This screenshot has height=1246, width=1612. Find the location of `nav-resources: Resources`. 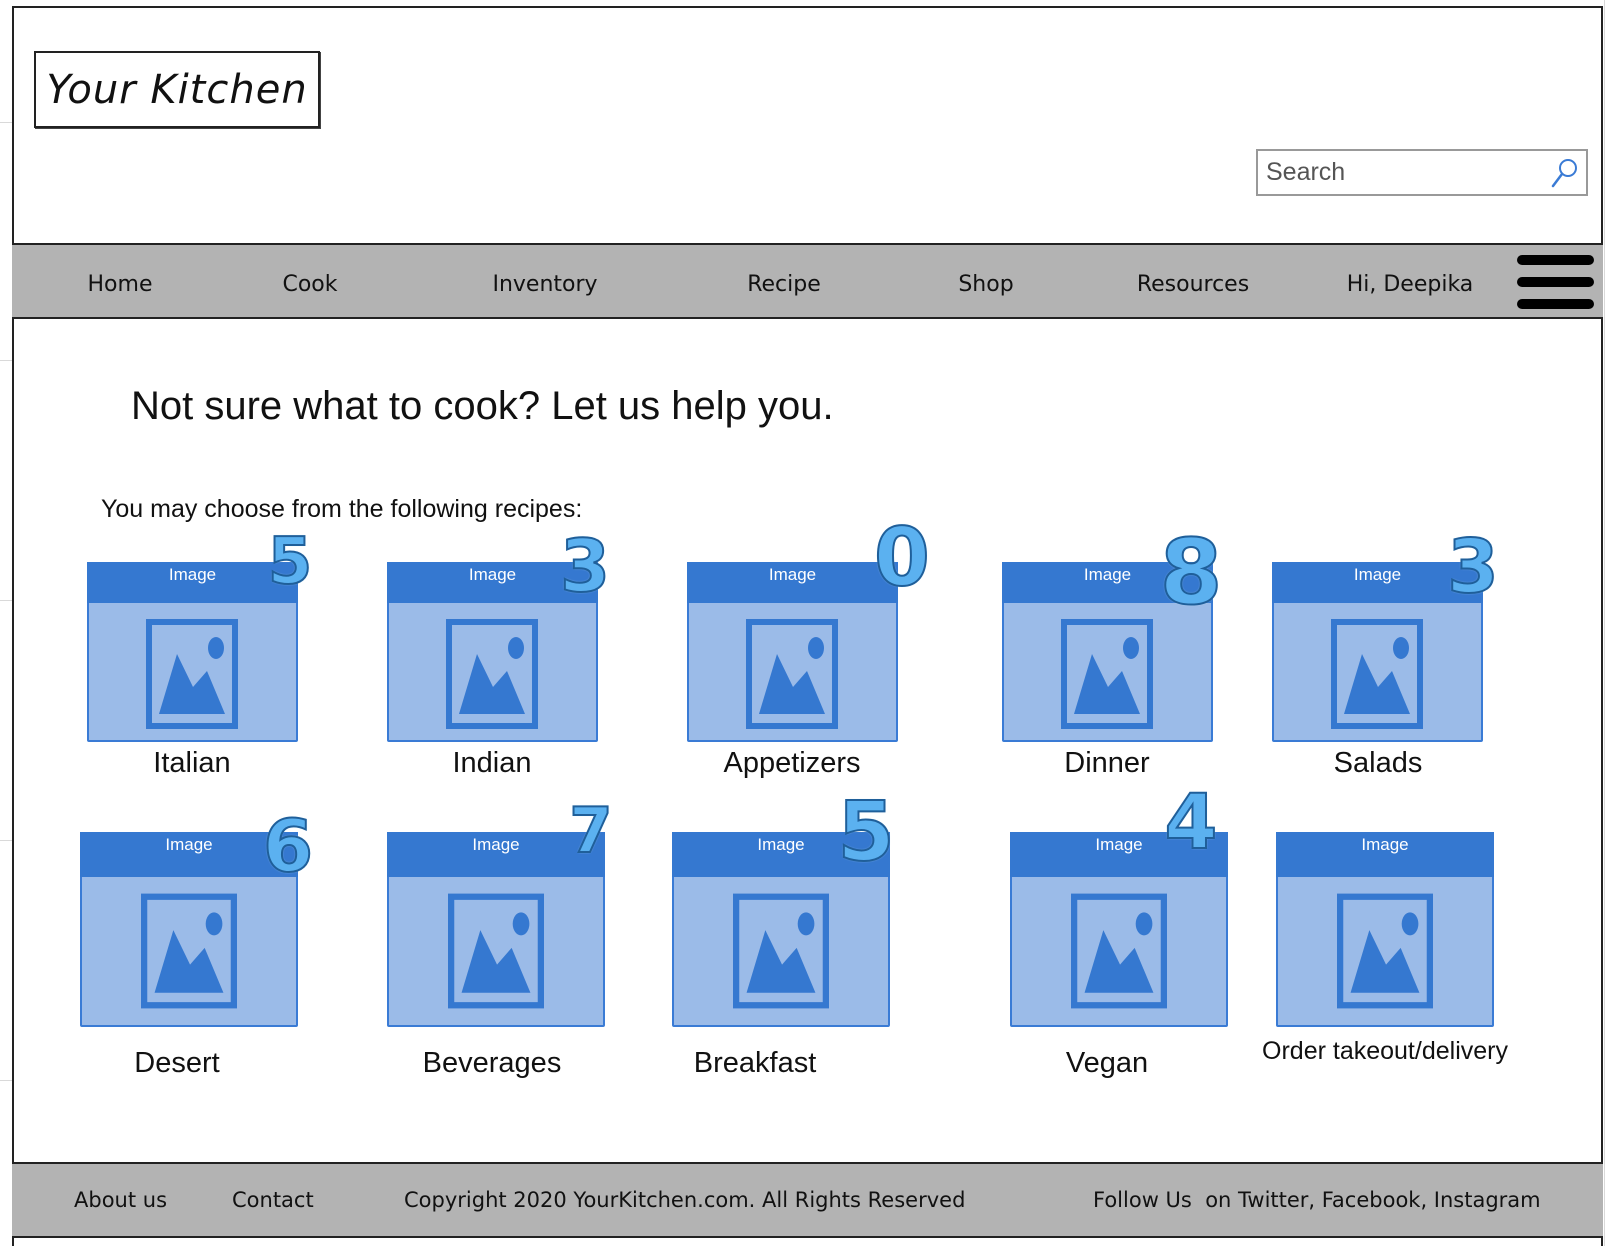

nav-resources: Resources is located at coordinates (1193, 281).